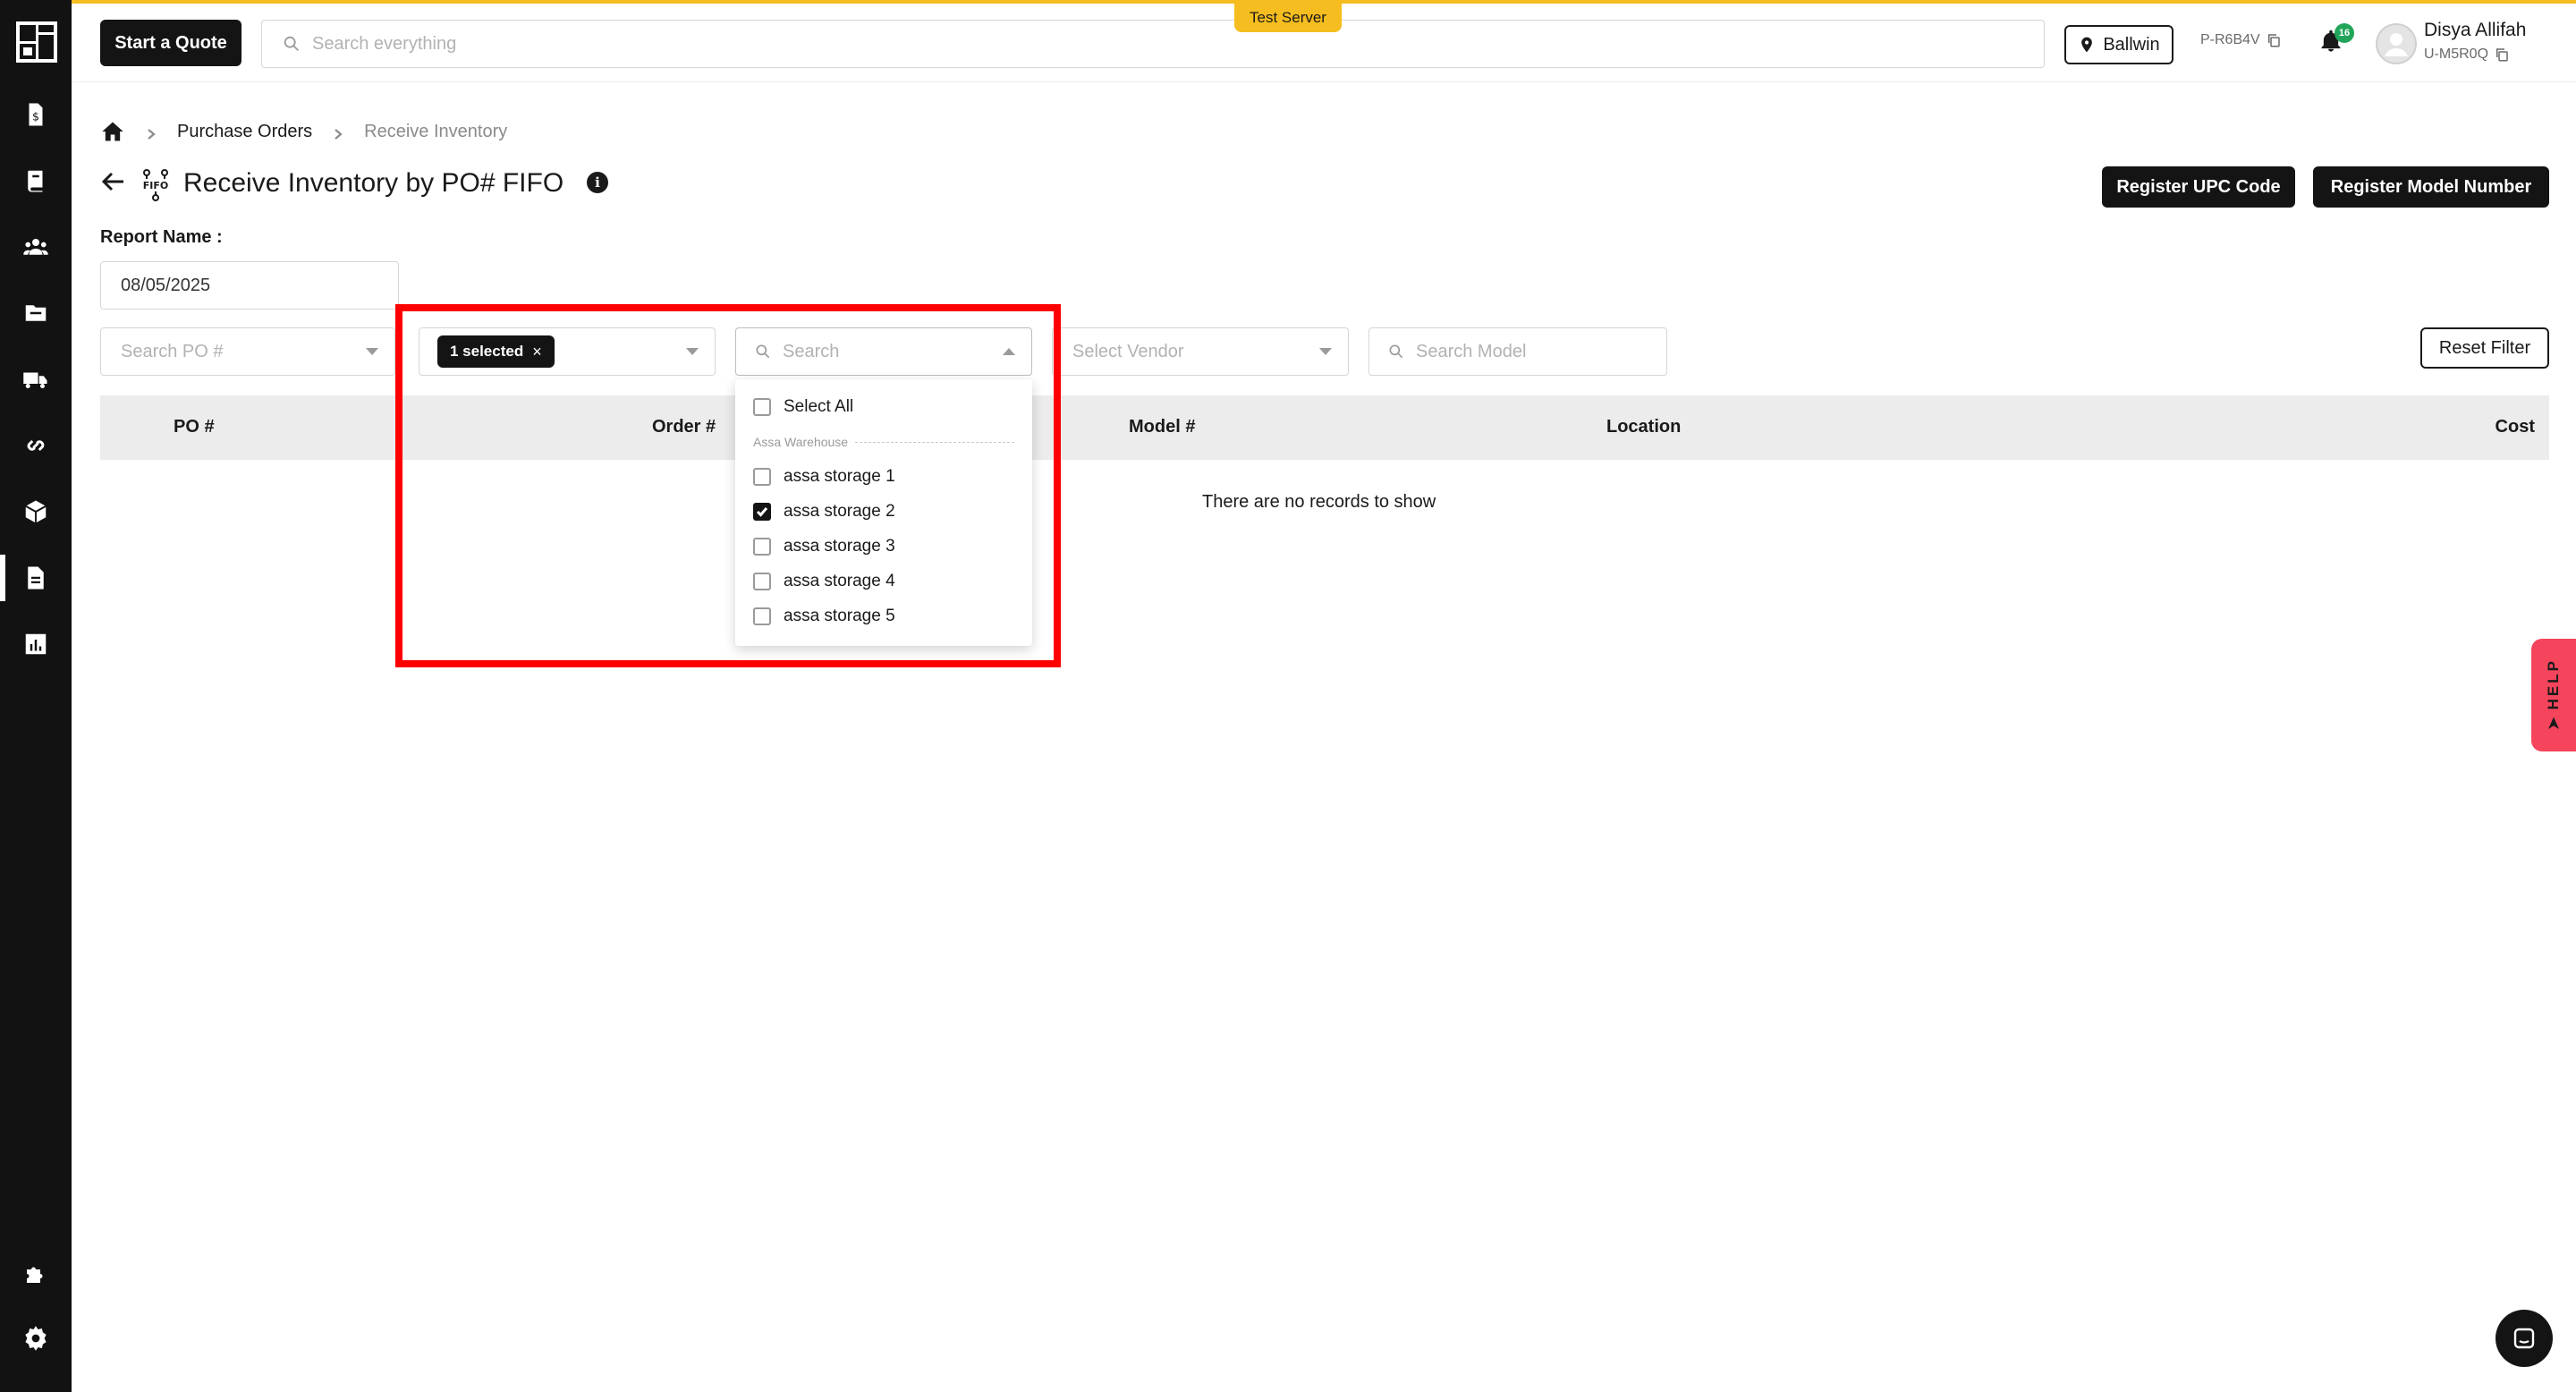  What do you see at coordinates (1324, 427) in the screenshot?
I see `table-header: PO # Order # Model # Location Cost` at bounding box center [1324, 427].